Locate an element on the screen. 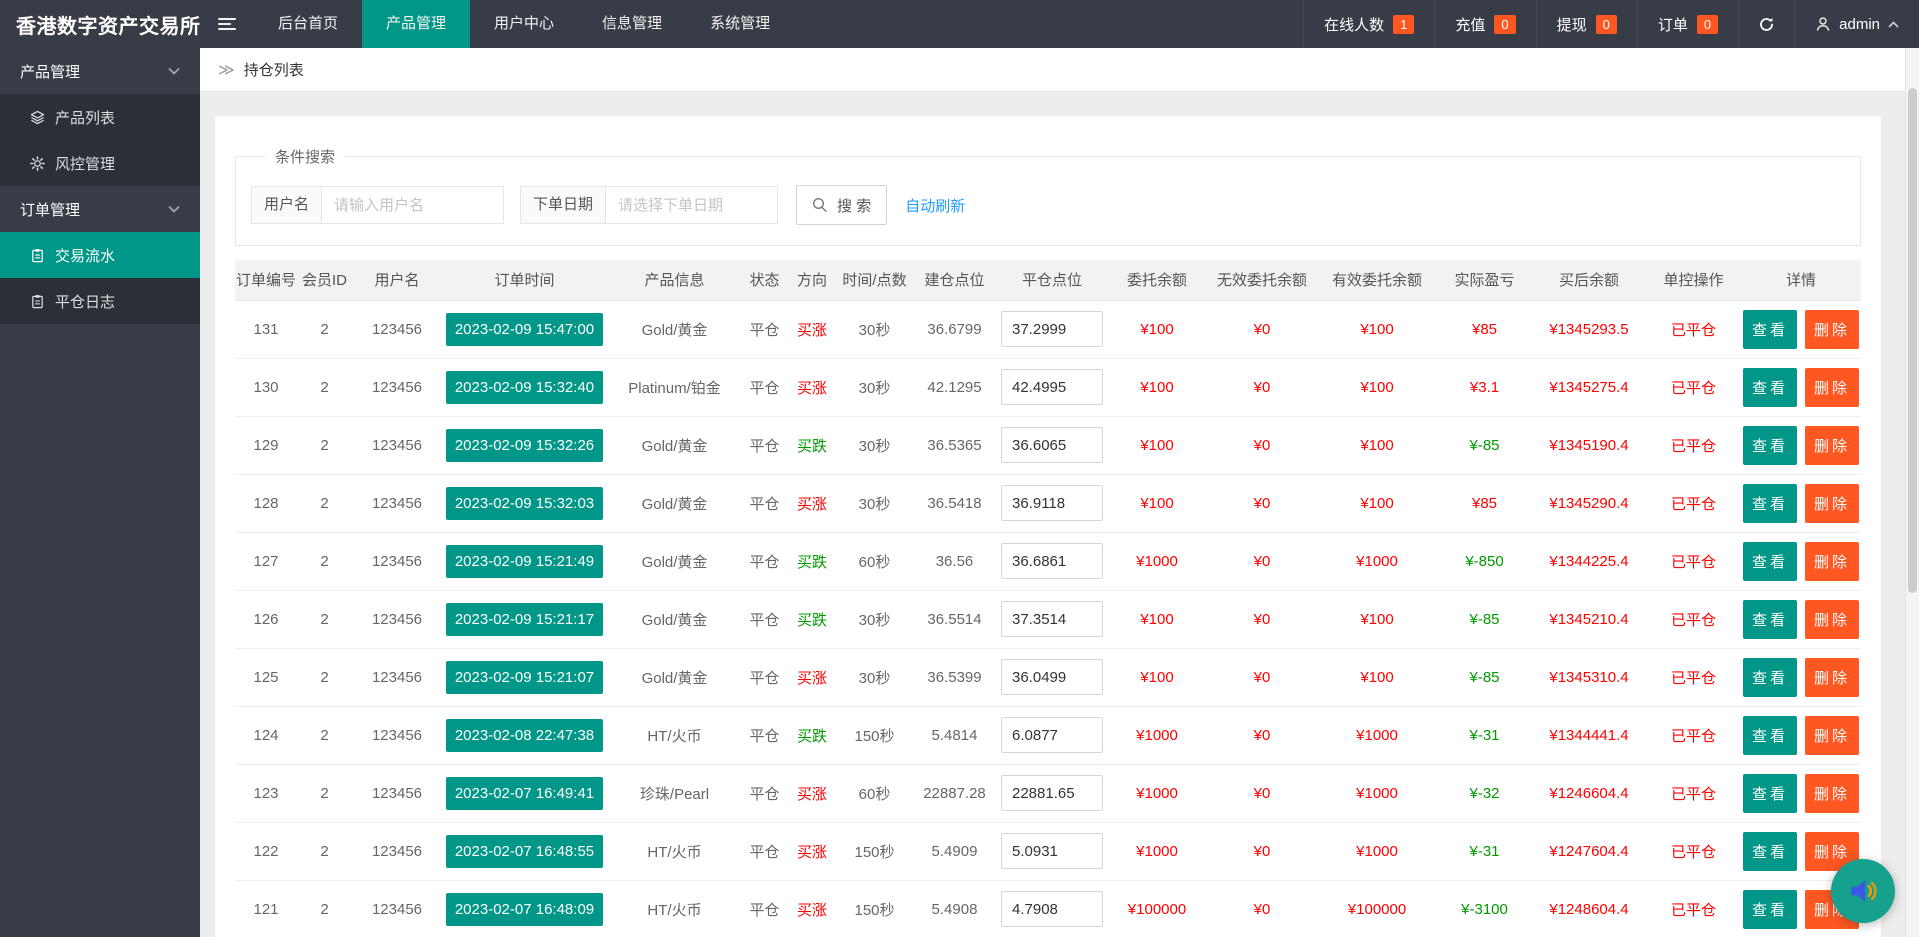  cell-order-id: 122 is located at coordinates (266, 851).